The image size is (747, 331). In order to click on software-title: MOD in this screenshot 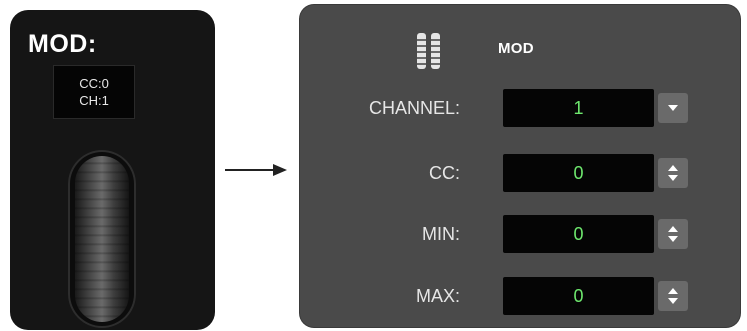, I will do `click(516, 48)`.